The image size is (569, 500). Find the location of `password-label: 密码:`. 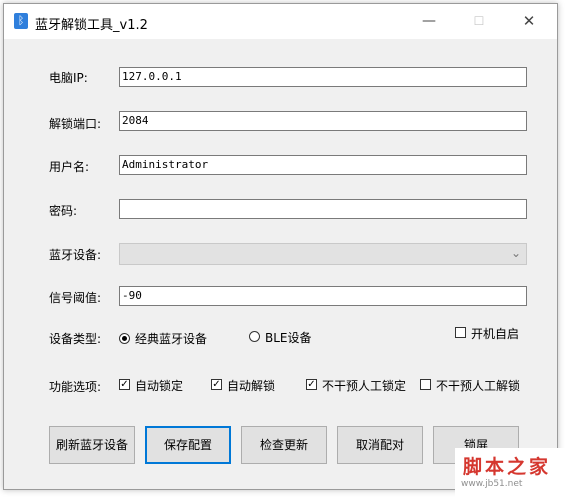

password-label: 密码: is located at coordinates (63, 211).